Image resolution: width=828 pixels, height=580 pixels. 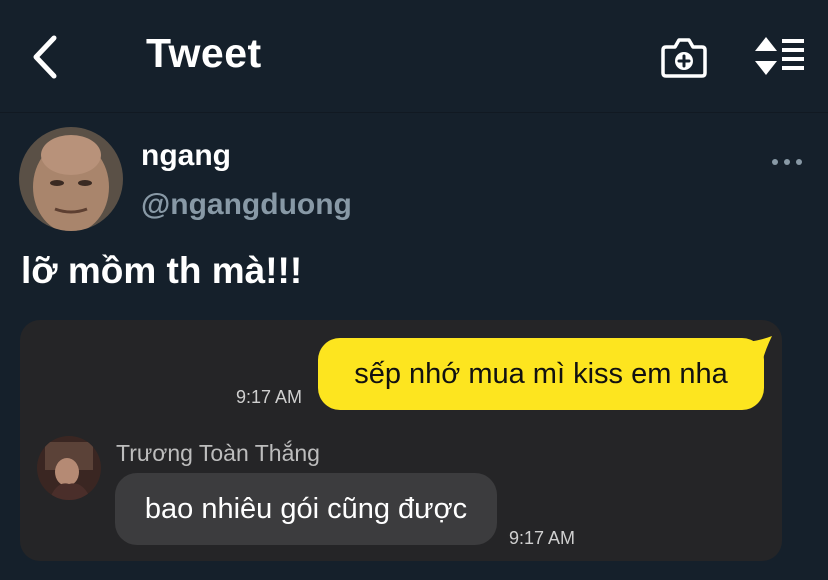 I want to click on camera-button, so click(x=684, y=57).